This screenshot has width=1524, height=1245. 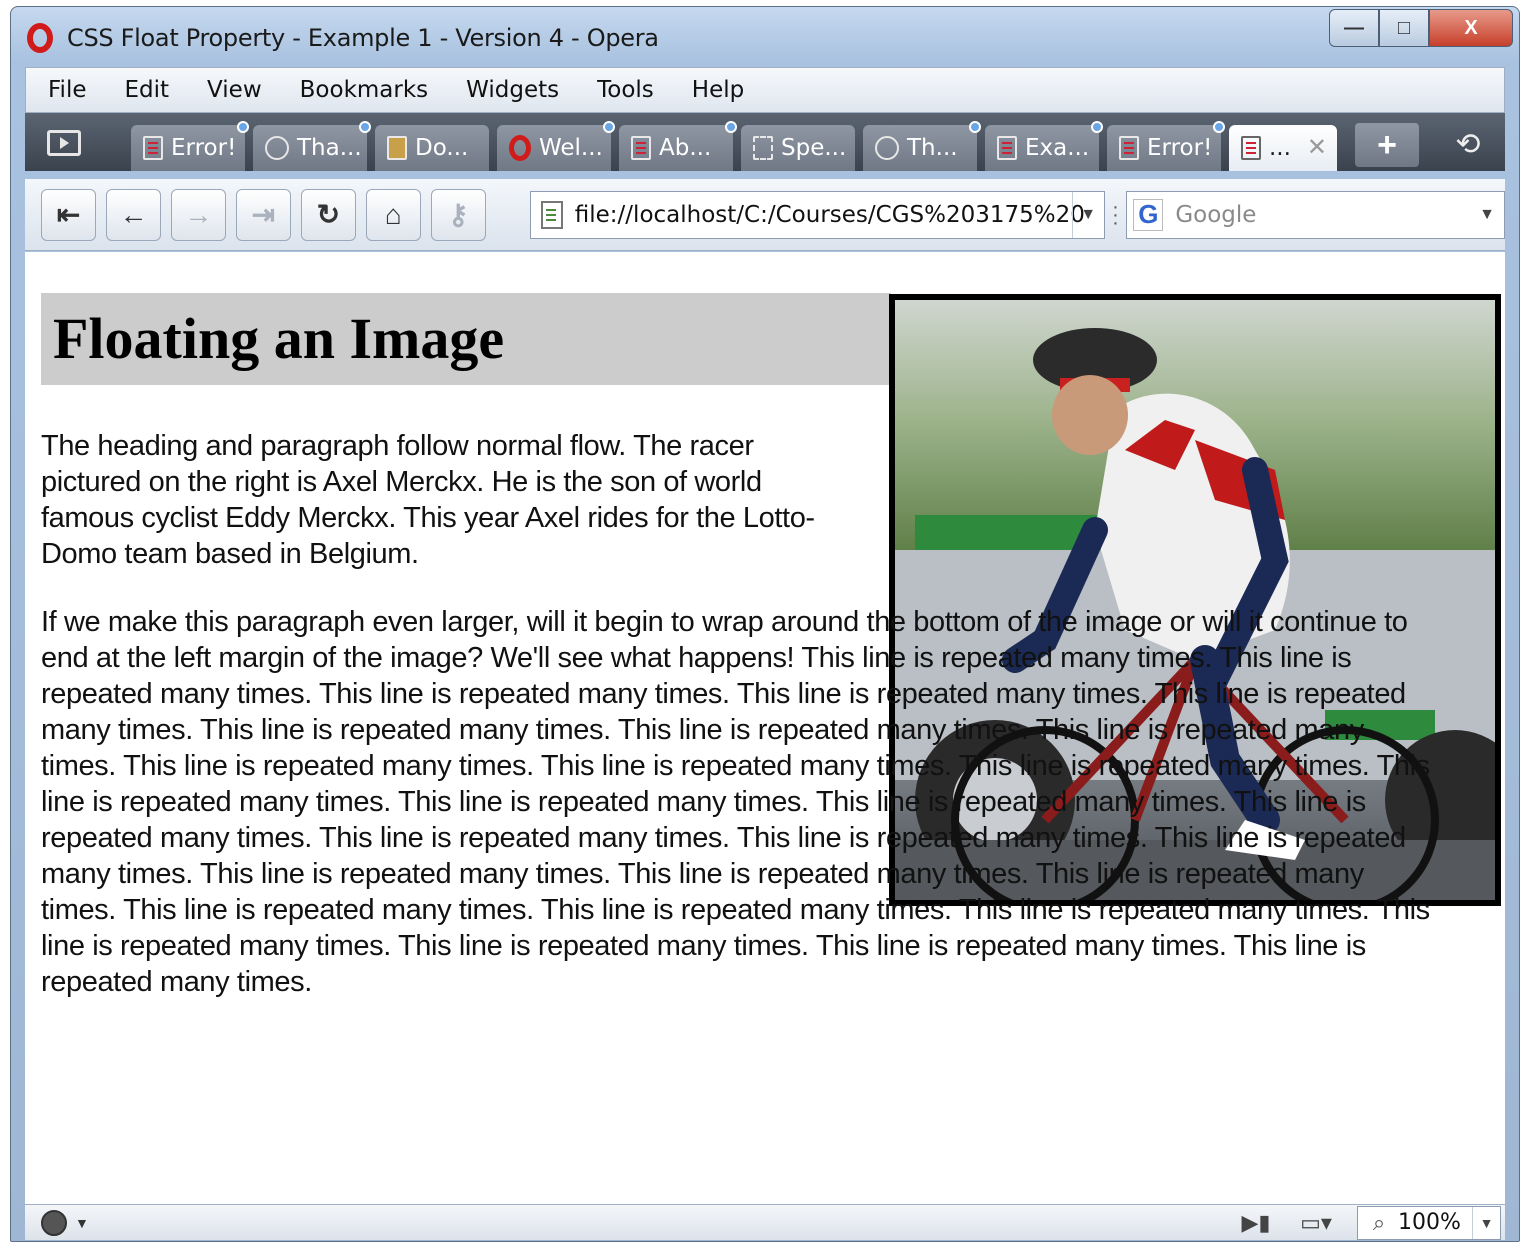 I want to click on back-arrow-icon: ←, so click(x=133, y=214).